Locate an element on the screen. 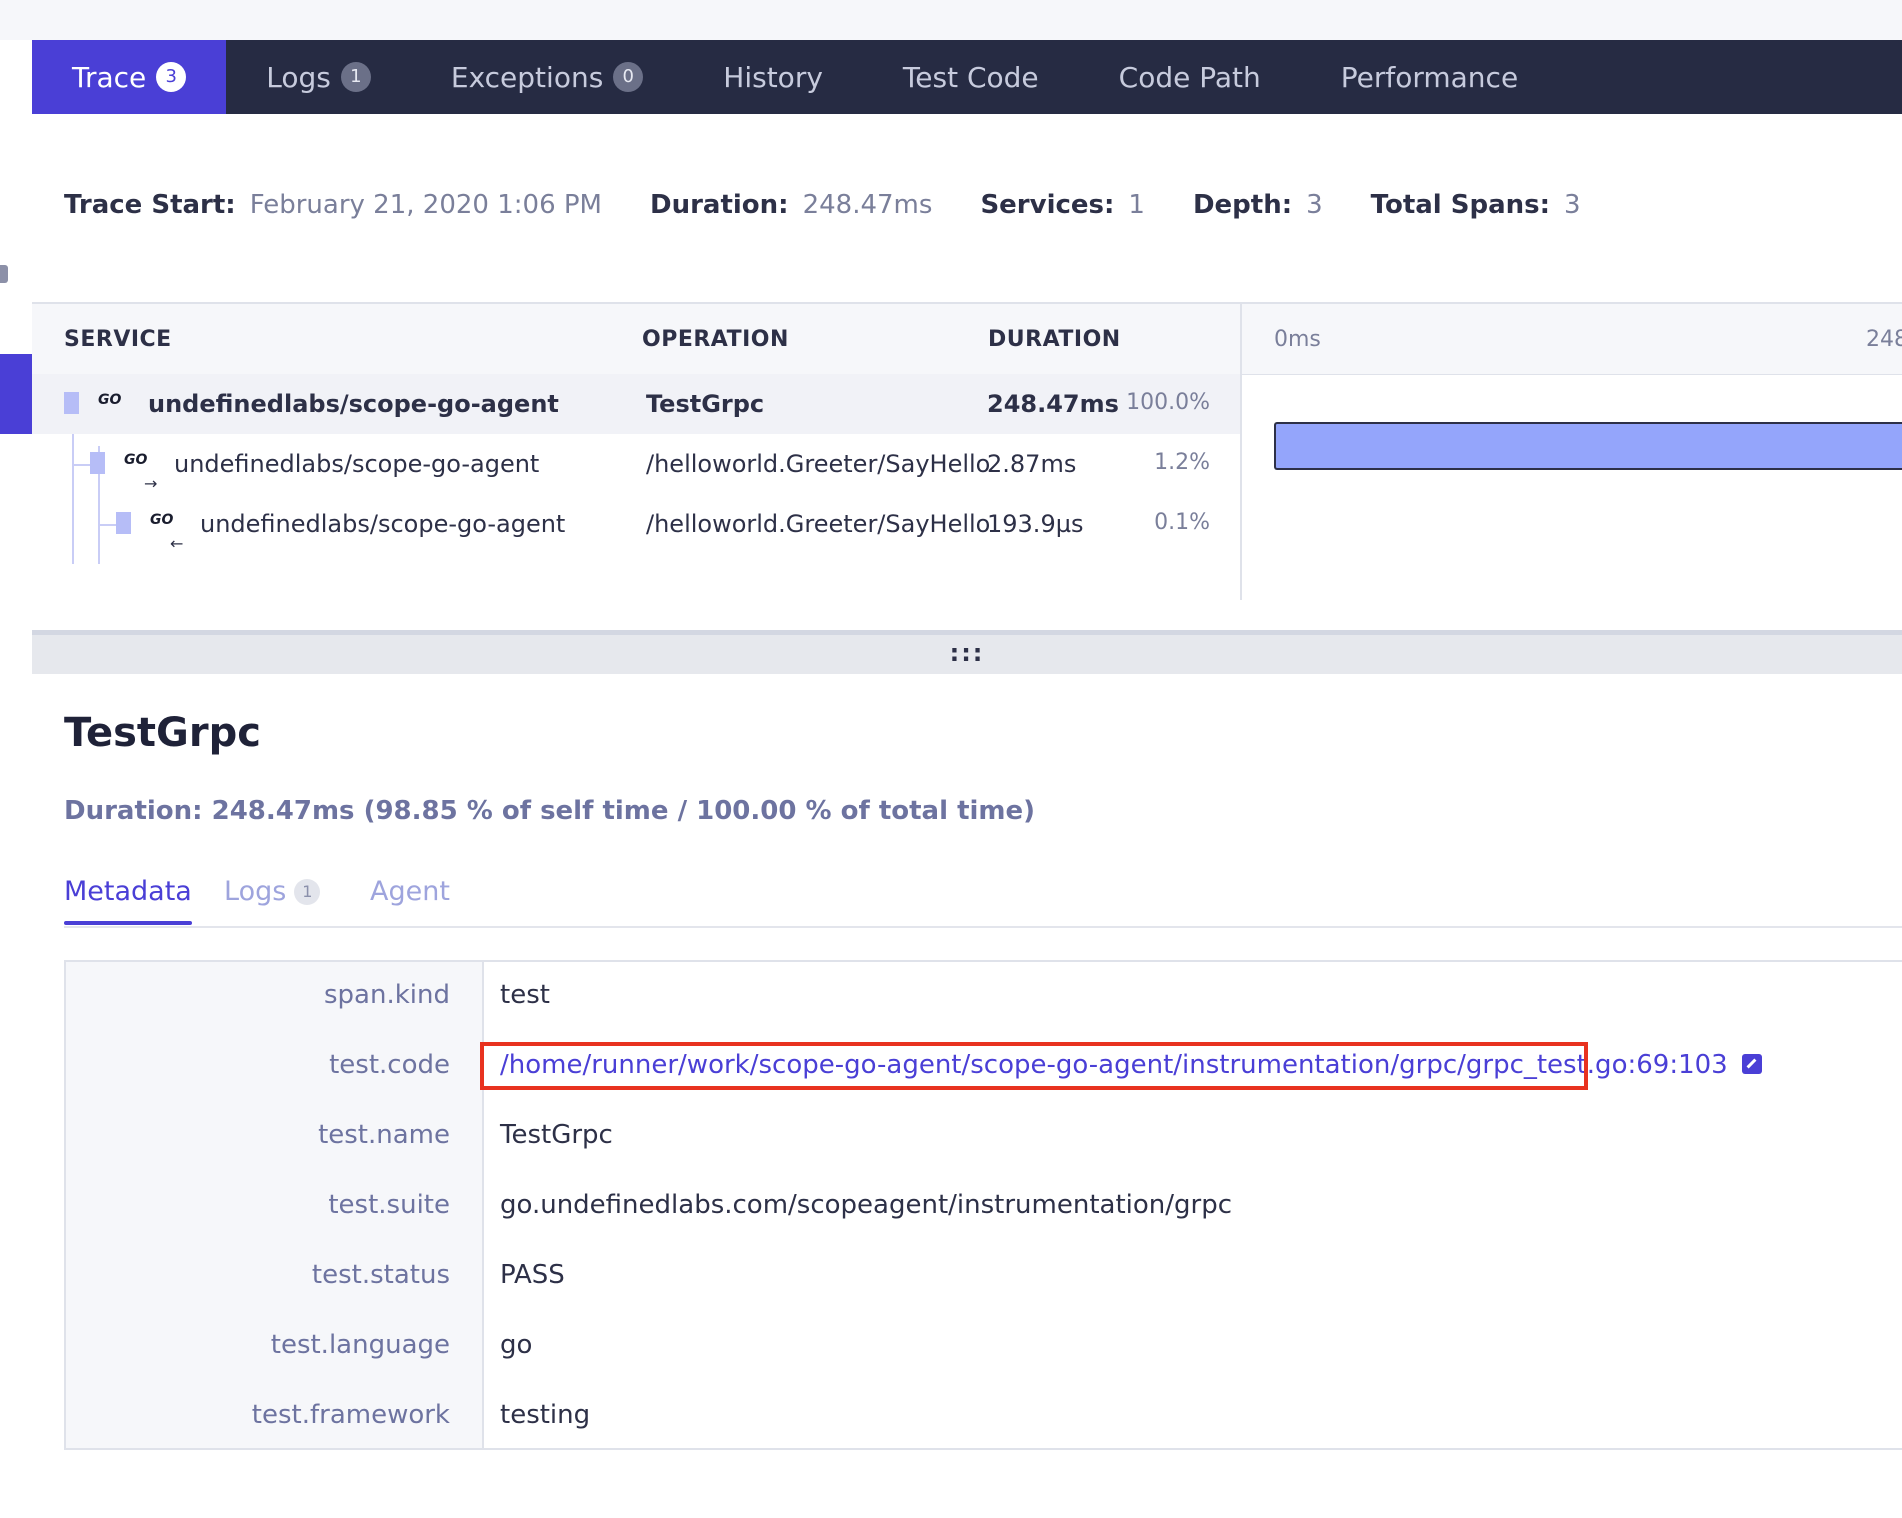 The height and width of the screenshot is (1518, 1902). subtab-label: Agent is located at coordinates (410, 891).